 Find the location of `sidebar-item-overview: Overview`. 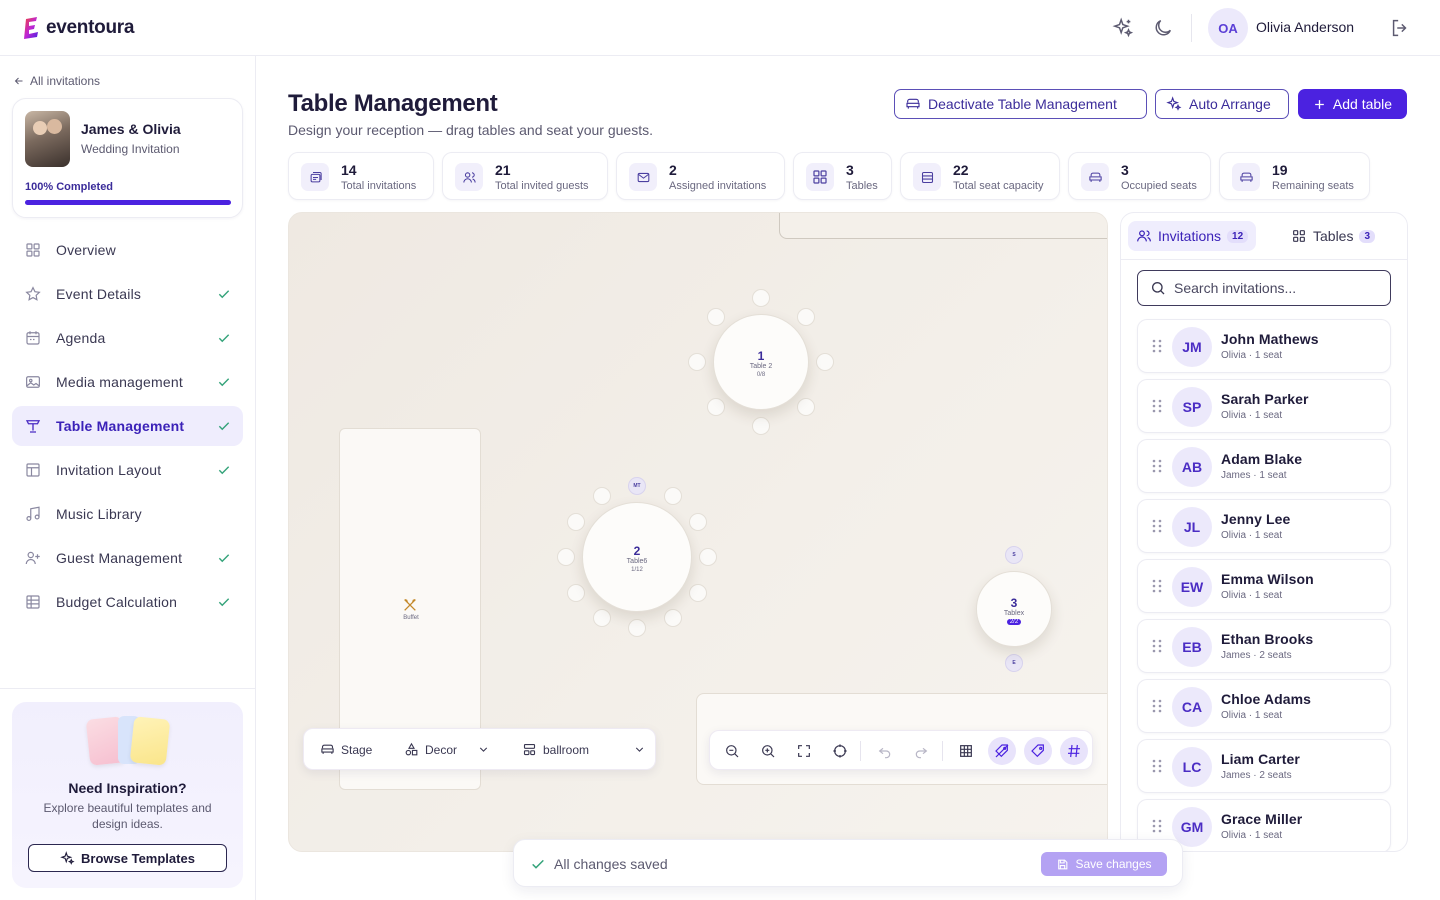

sidebar-item-overview: Overview is located at coordinates (127, 250).